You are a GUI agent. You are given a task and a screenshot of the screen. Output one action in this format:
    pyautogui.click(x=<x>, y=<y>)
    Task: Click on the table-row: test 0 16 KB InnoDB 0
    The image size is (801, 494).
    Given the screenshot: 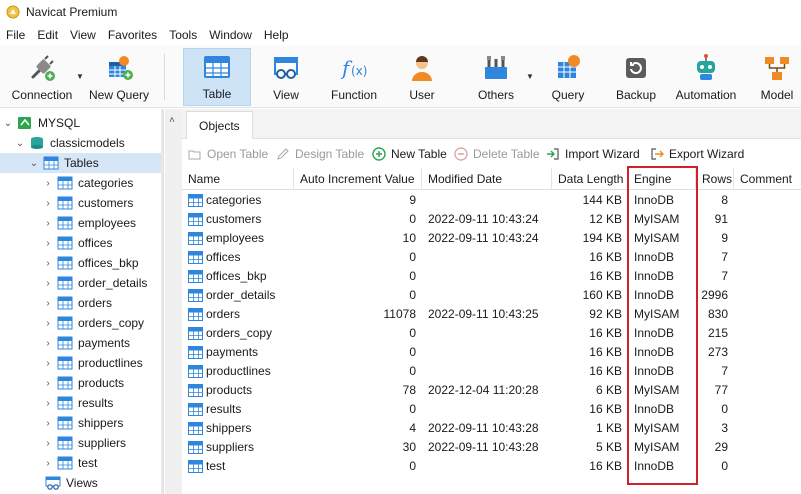 What is the action you would take?
    pyautogui.click(x=491, y=466)
    